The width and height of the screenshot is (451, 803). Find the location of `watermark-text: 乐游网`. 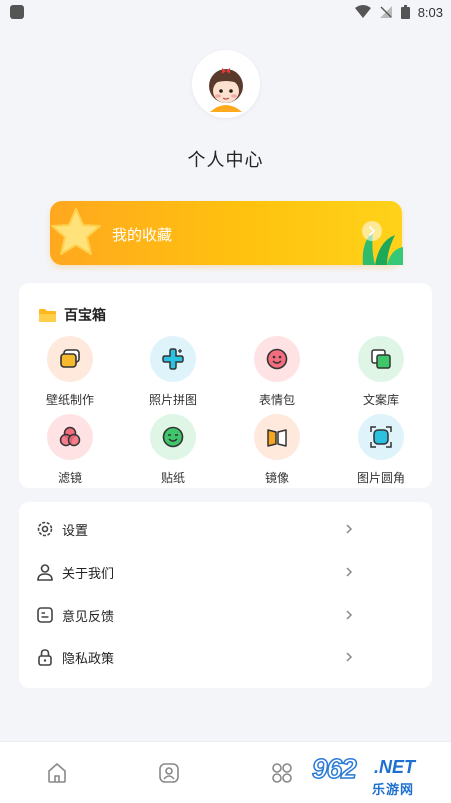

watermark-text: 乐游网 is located at coordinates (393, 789).